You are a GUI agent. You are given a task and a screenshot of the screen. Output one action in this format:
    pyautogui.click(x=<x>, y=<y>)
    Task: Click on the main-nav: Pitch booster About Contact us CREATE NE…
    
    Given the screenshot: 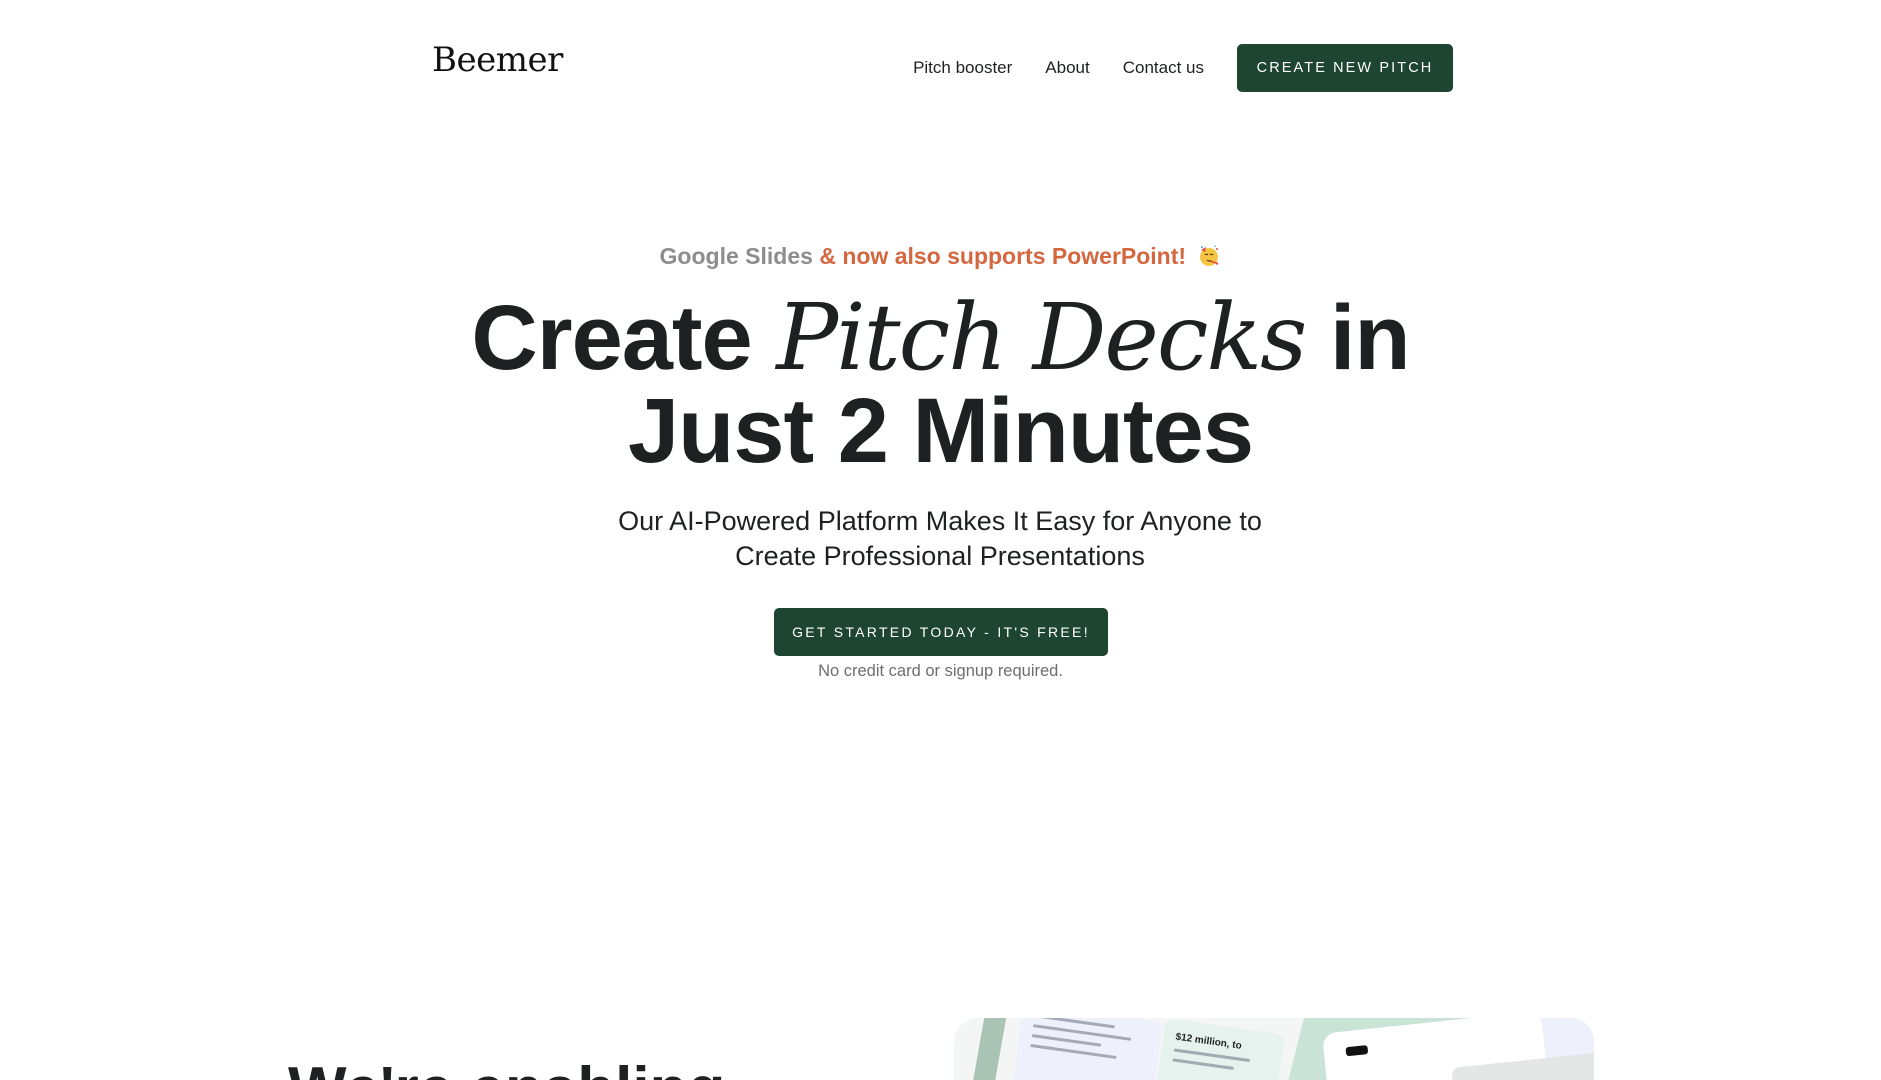 What is the action you would take?
    pyautogui.click(x=1183, y=68)
    